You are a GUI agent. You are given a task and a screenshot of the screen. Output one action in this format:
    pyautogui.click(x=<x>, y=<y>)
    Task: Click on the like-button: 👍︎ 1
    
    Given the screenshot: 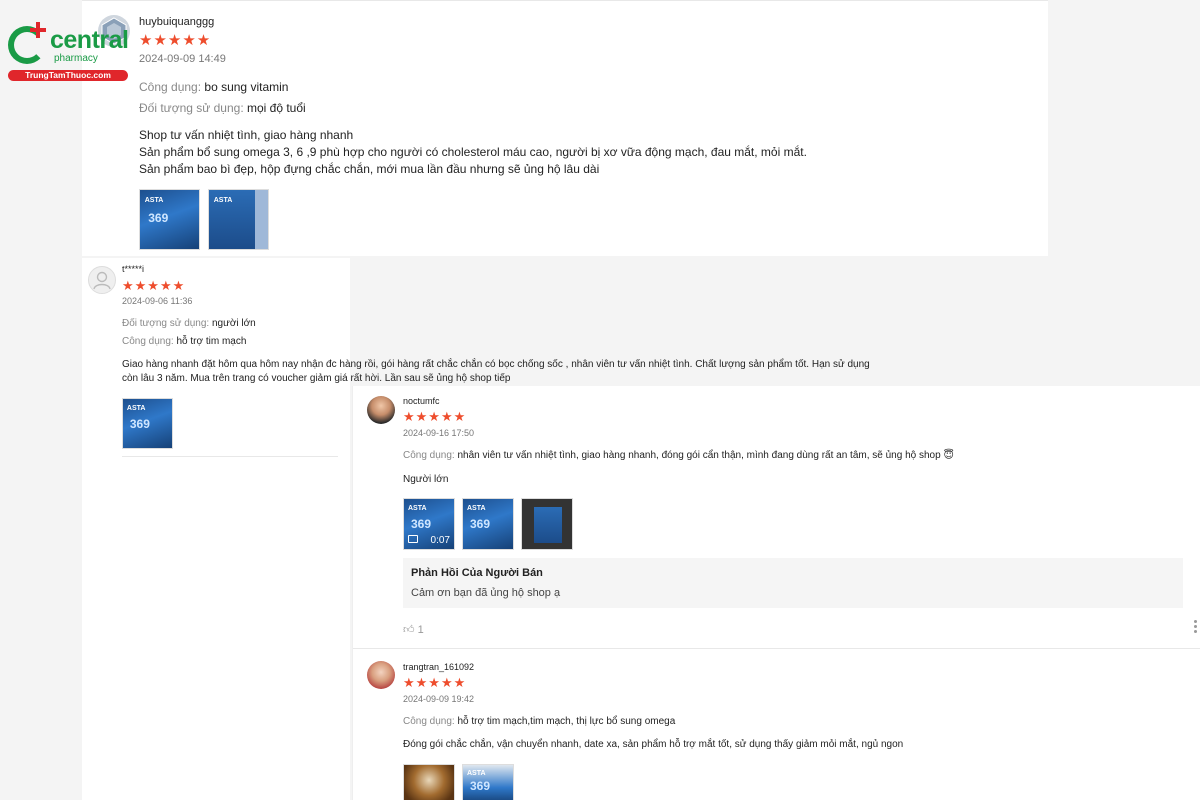 What is the action you would take?
    pyautogui.click(x=413, y=629)
    